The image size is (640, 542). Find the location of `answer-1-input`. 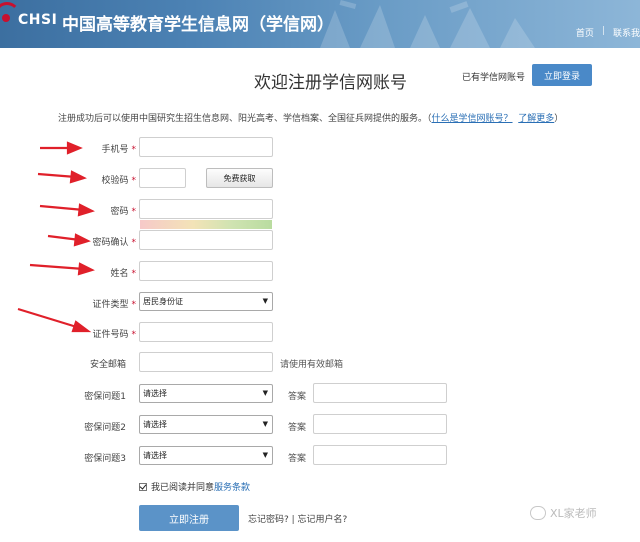

answer-1-input is located at coordinates (380, 393).